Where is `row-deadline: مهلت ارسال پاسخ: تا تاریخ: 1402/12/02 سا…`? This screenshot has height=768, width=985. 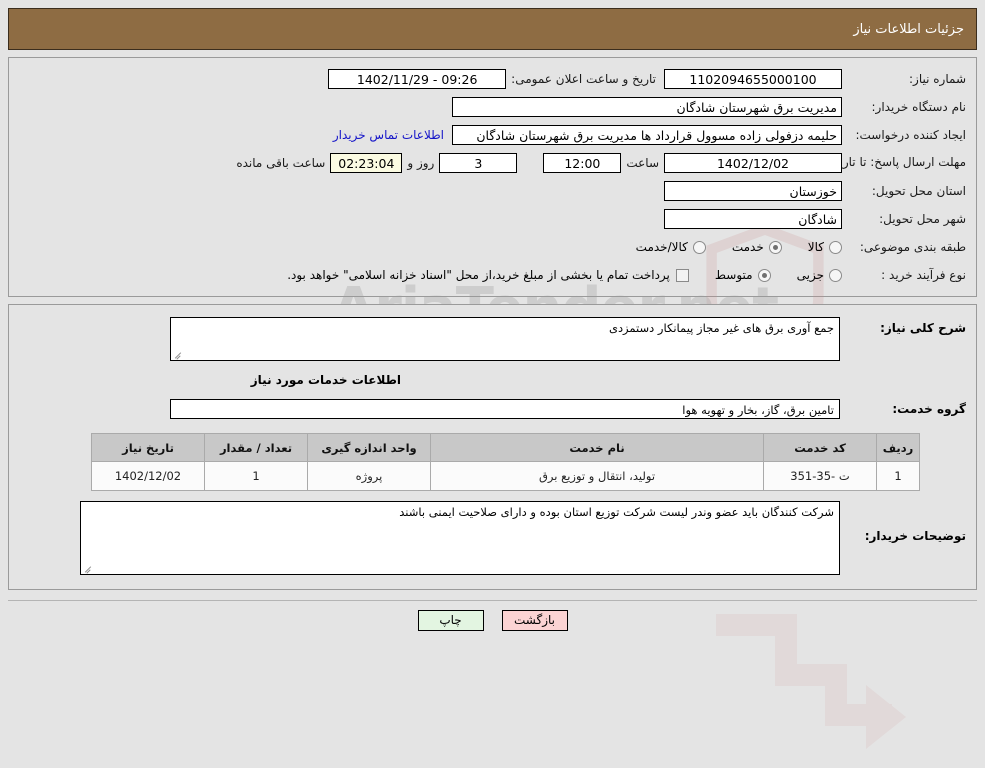 row-deadline: مهلت ارسال پاسخ: تا تاریخ: 1402/12/02 سا… is located at coordinates (492, 163).